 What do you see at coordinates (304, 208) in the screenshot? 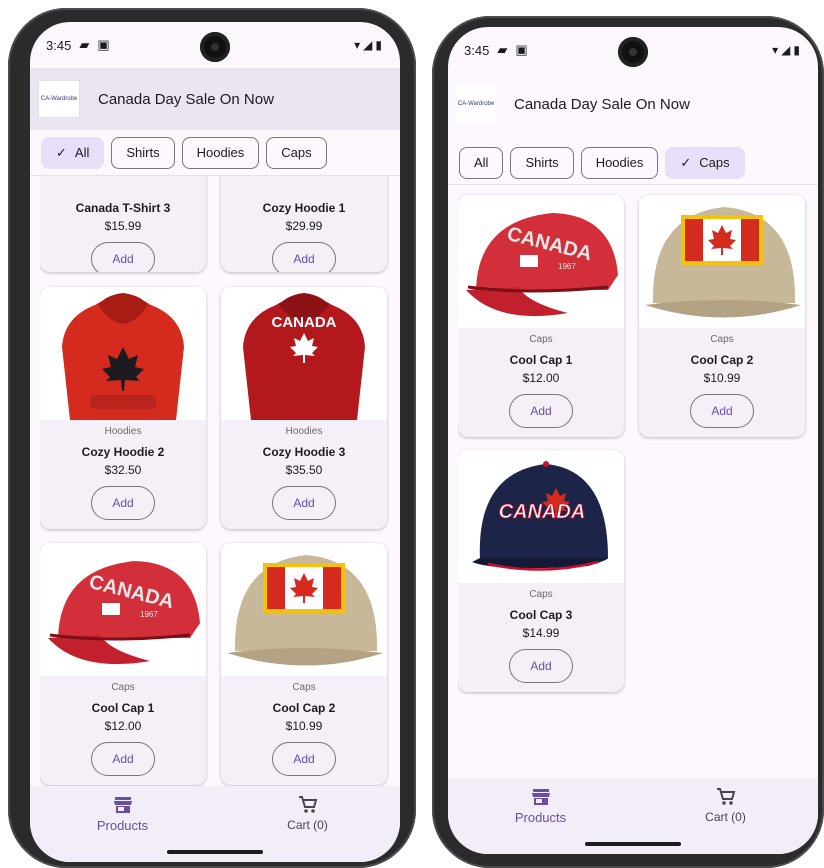
I see `product-name: Cozy Hoodie 1` at bounding box center [304, 208].